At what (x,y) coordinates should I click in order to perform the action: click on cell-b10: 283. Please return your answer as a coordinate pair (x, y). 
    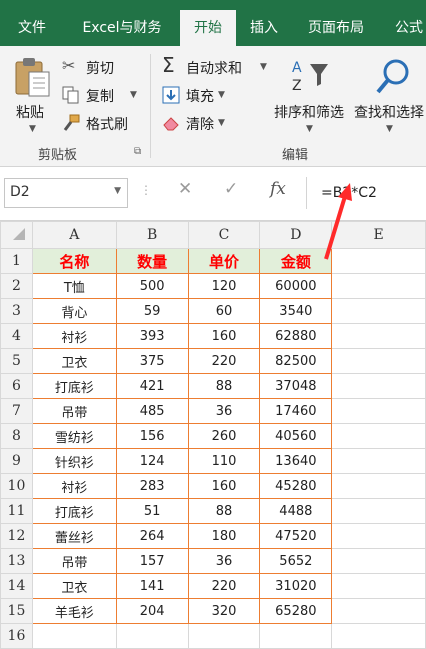
    Looking at the image, I should click on (152, 486).